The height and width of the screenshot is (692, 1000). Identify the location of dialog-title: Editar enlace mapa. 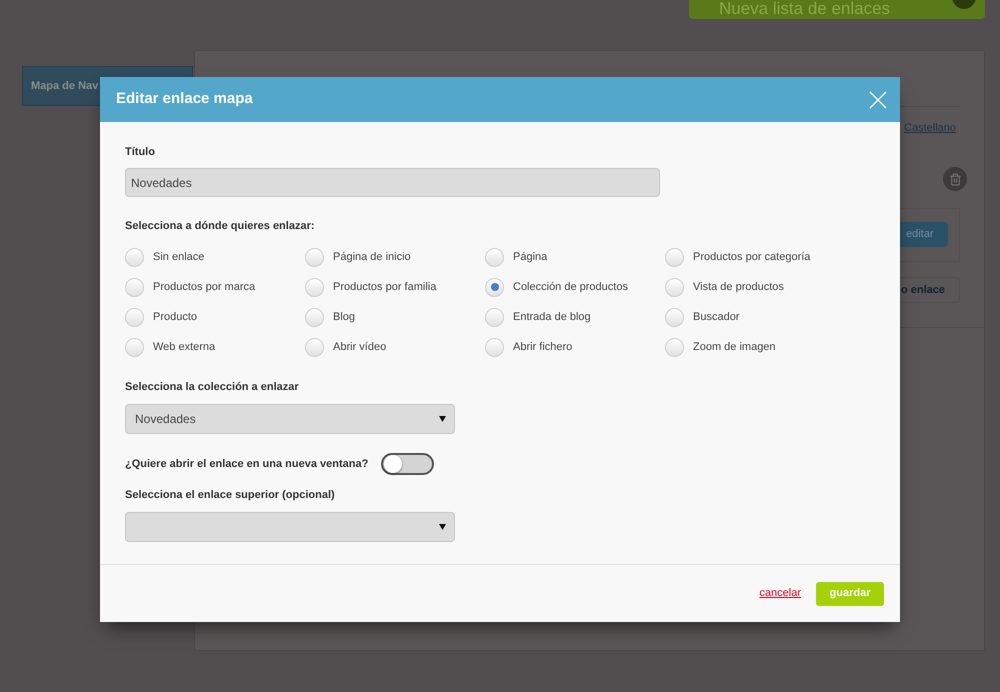
(184, 99).